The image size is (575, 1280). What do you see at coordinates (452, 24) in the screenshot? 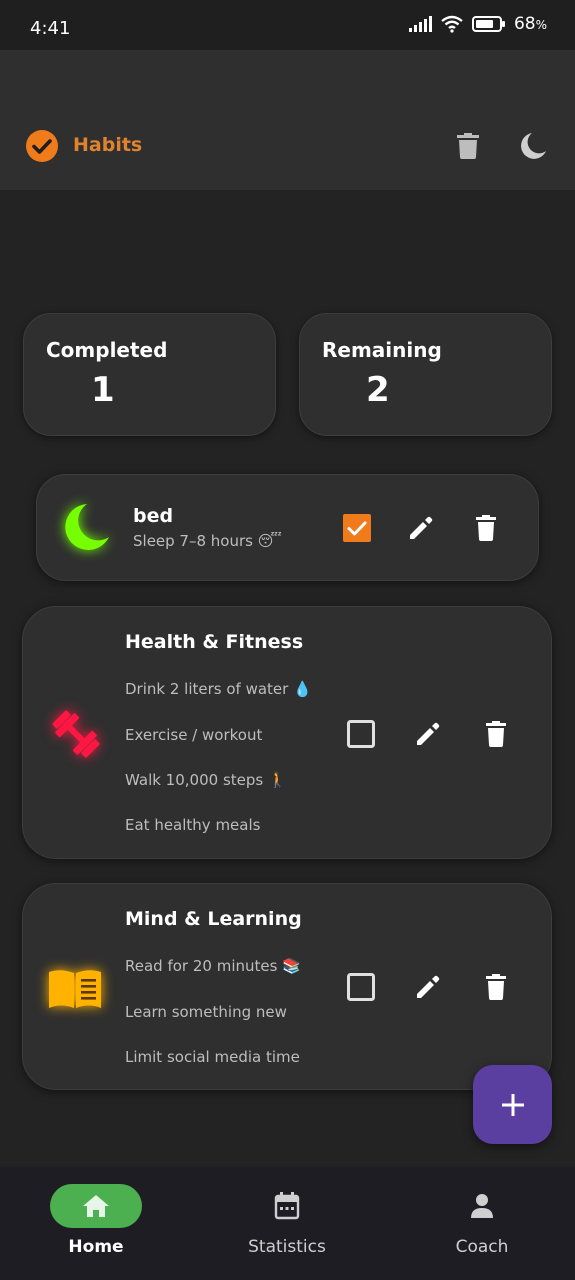
I see `wifi-icon` at bounding box center [452, 24].